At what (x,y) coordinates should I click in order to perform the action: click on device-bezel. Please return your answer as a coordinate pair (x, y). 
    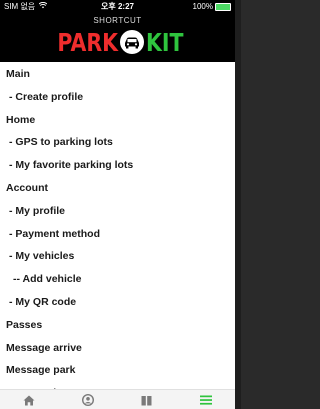
    Looking at the image, I should click on (238, 204).